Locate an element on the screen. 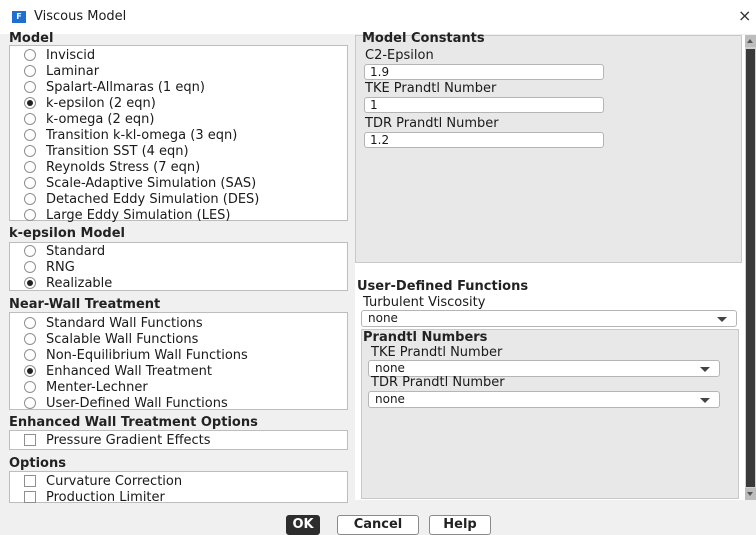  radio-label: k-epsilon (2 eqn) is located at coordinates (101, 103).